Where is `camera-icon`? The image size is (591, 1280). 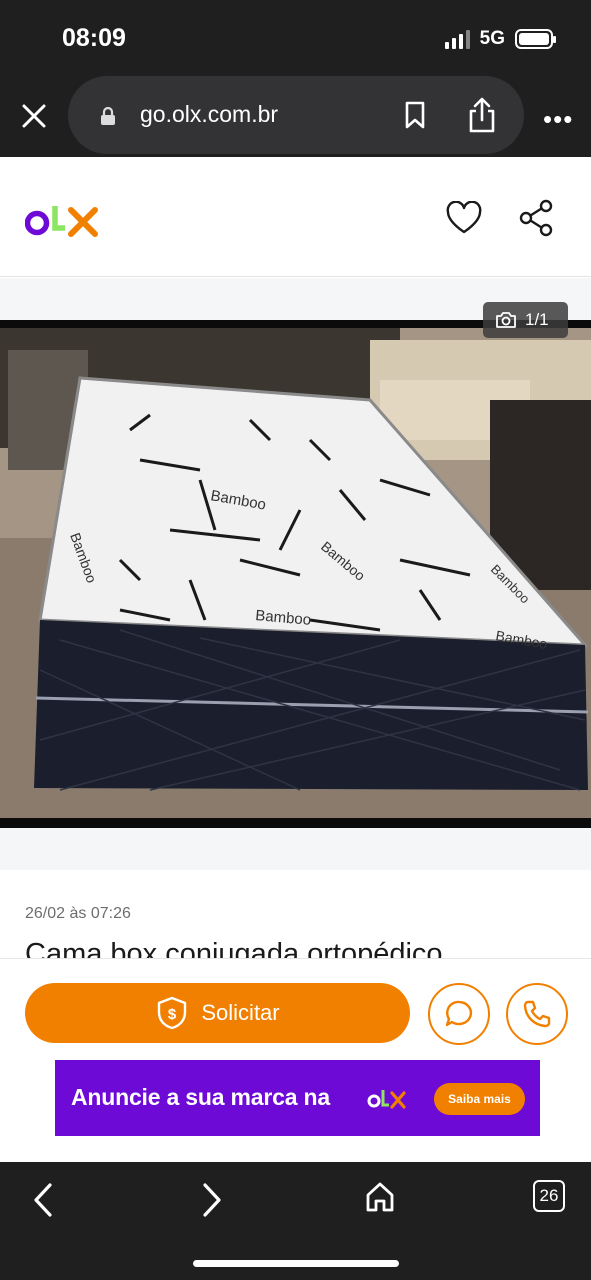 camera-icon is located at coordinates (506, 320).